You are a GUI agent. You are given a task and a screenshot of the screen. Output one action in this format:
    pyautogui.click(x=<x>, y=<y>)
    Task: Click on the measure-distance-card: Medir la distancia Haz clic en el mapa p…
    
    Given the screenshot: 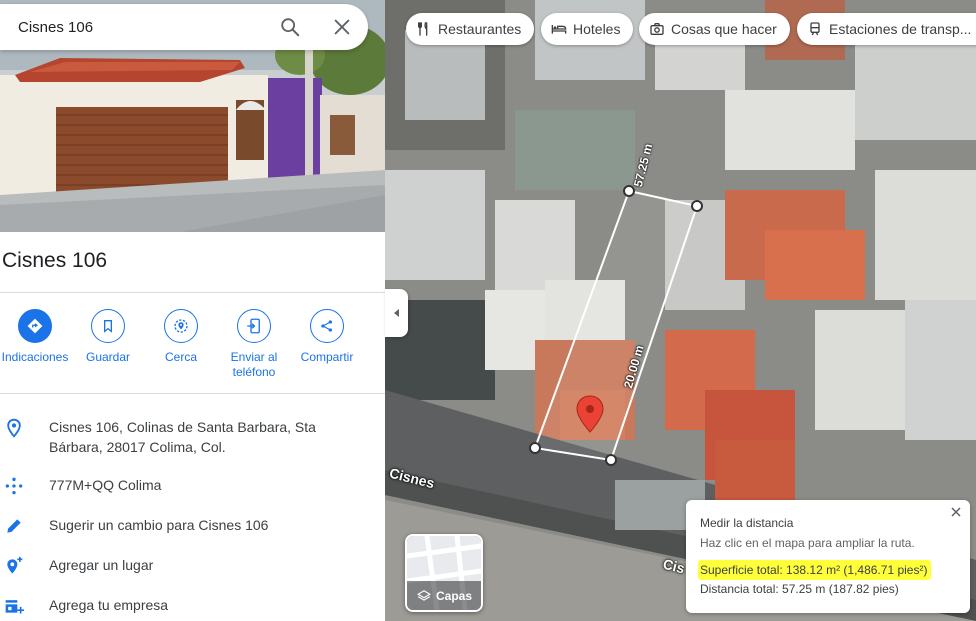 What is the action you would take?
    pyautogui.click(x=828, y=556)
    